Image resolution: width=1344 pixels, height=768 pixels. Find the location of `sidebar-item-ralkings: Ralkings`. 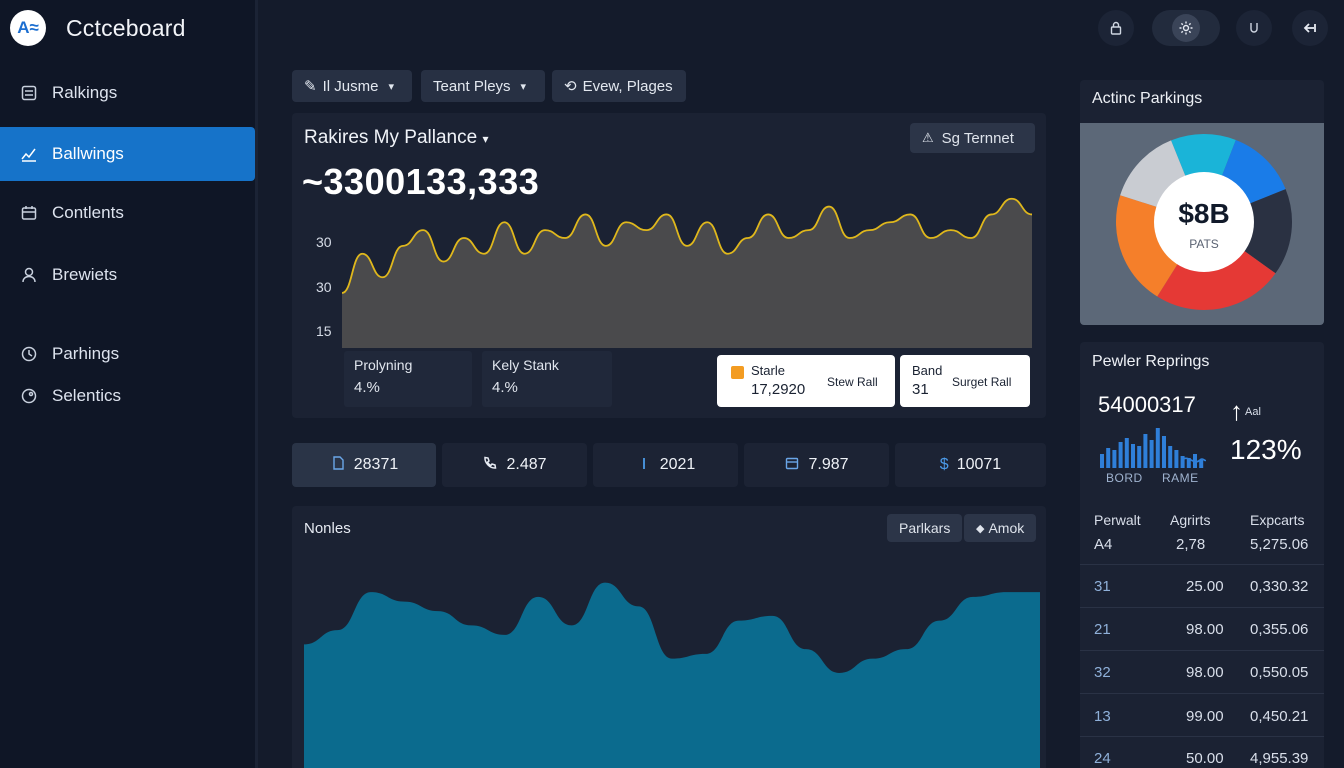

sidebar-item-ralkings: Ralkings is located at coordinates (127, 93).